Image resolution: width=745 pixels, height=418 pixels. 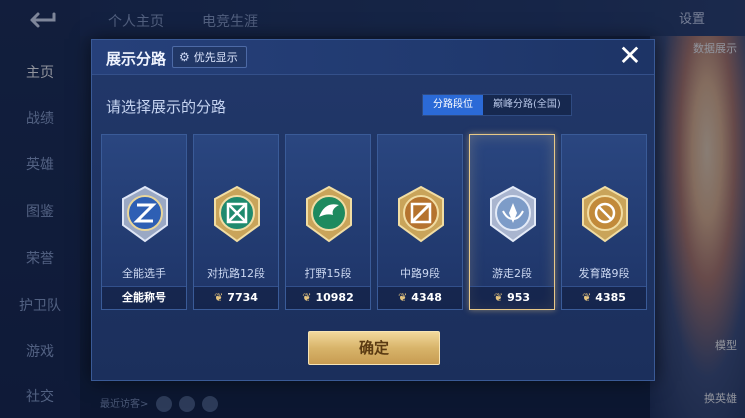 I want to click on lane-points-foot: ❦ 10982, so click(x=328, y=297).